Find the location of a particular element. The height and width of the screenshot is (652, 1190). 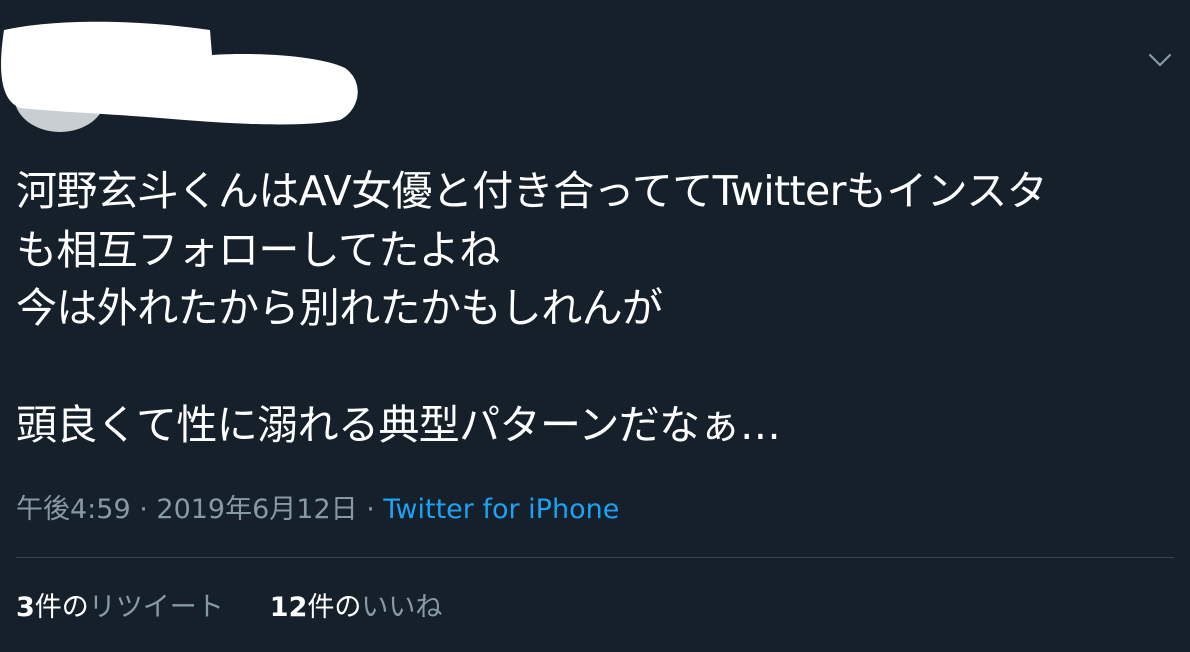

likes-stat: 12件のいいね is located at coordinates (356, 608).